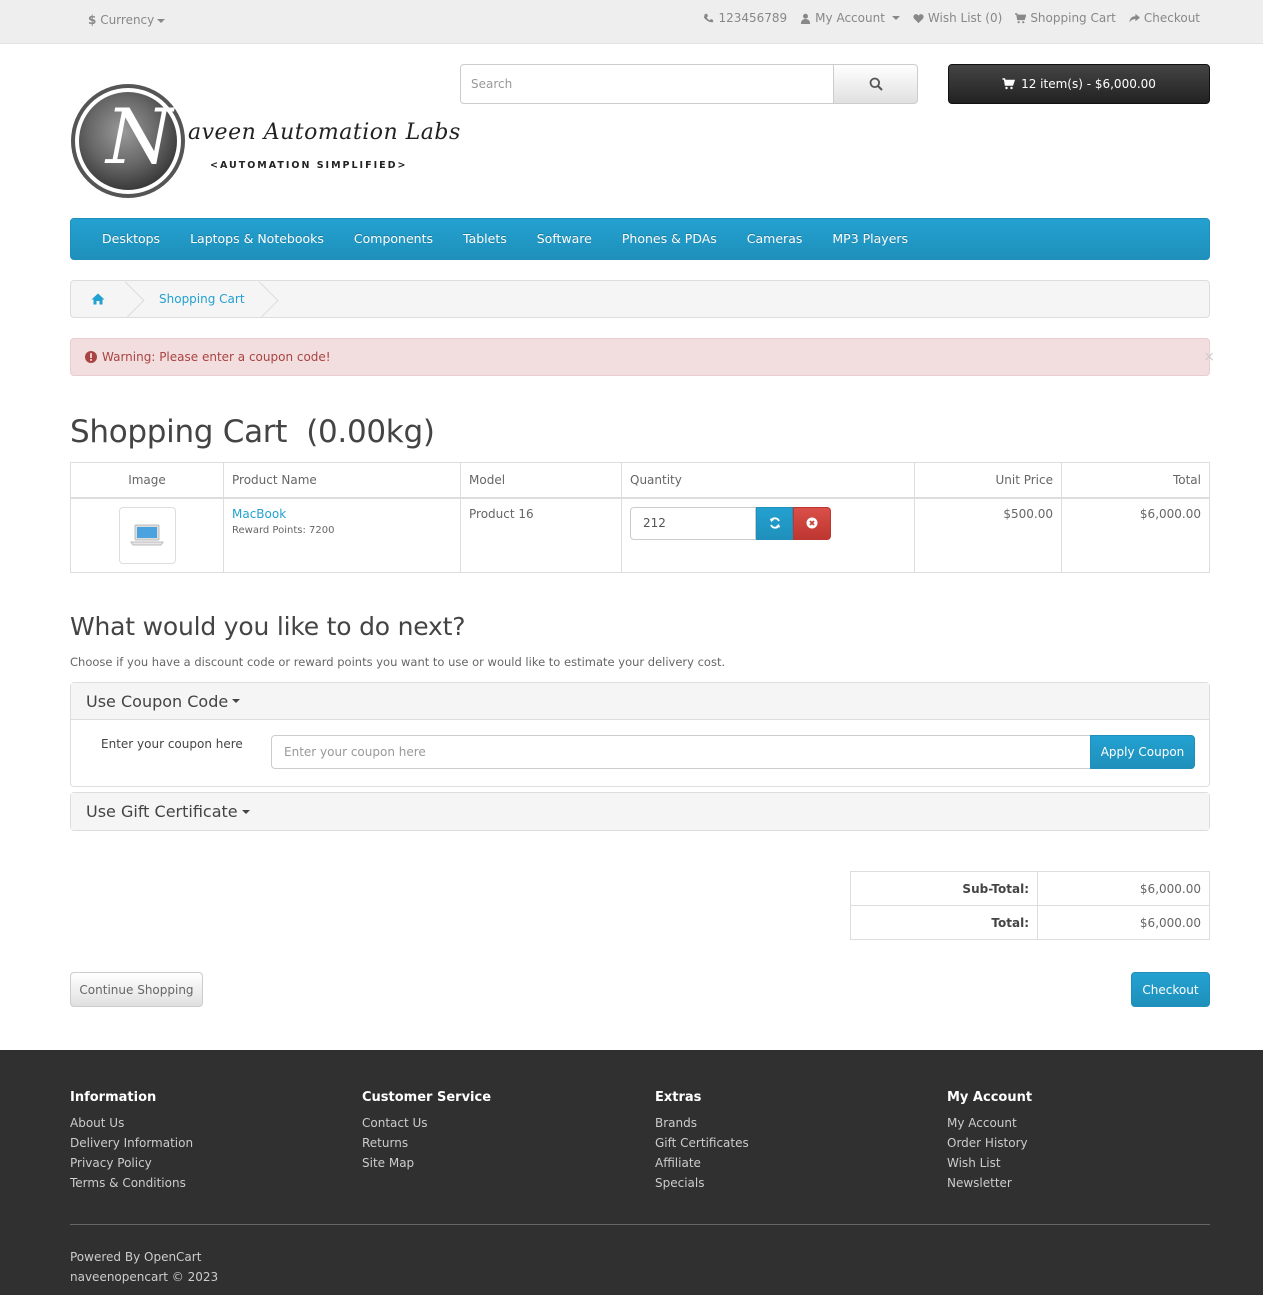 Image resolution: width=1263 pixels, height=1295 pixels. I want to click on currency-dropdown: $ Currency, so click(127, 20).